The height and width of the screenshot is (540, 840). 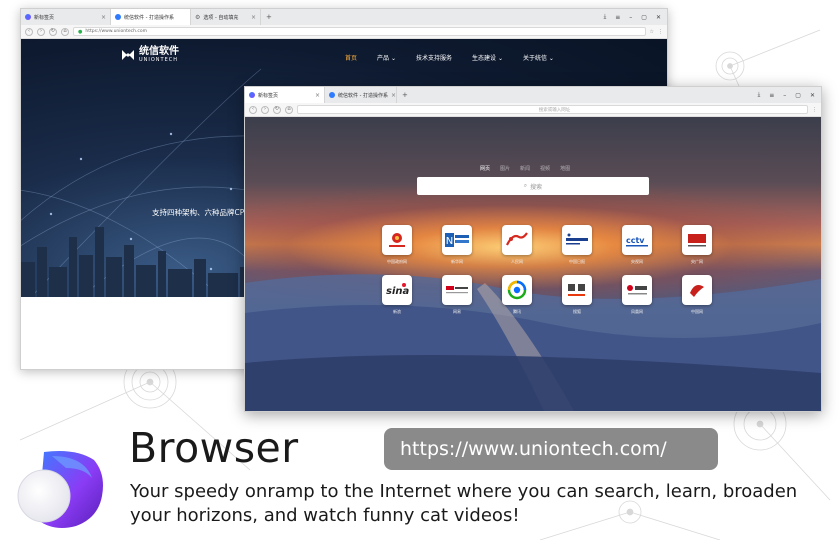 What do you see at coordinates (697, 290) in the screenshot?
I see `china-net-icon` at bounding box center [697, 290].